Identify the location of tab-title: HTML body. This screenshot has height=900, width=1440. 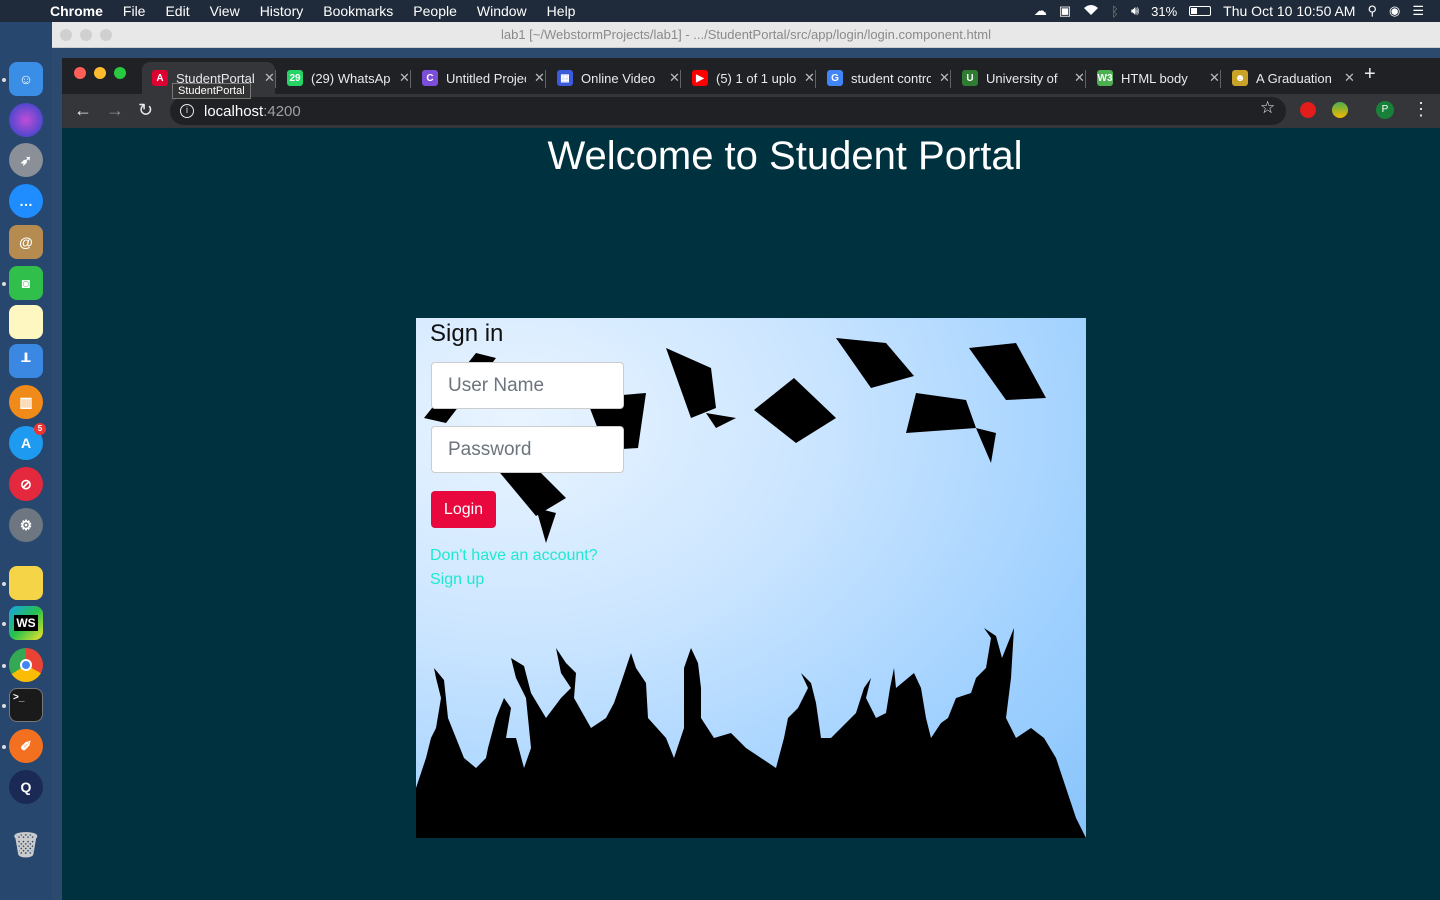
(1154, 78).